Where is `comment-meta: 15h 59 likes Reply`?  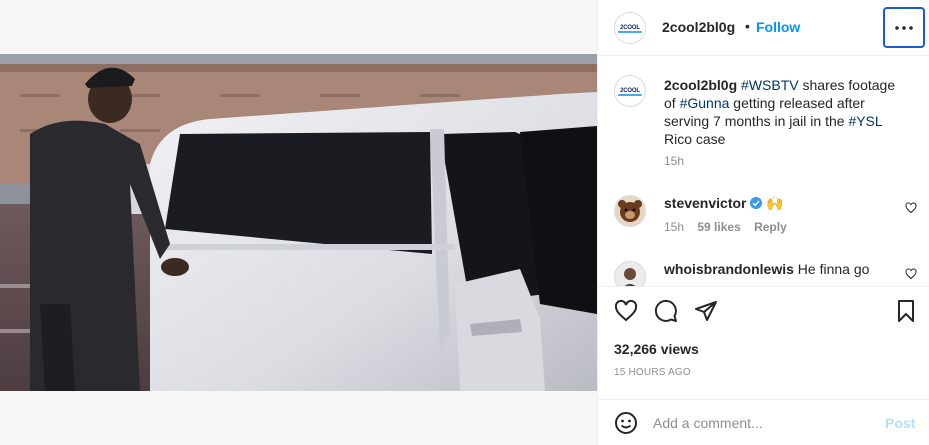 comment-meta: 15h 59 likes Reply is located at coordinates (725, 227).